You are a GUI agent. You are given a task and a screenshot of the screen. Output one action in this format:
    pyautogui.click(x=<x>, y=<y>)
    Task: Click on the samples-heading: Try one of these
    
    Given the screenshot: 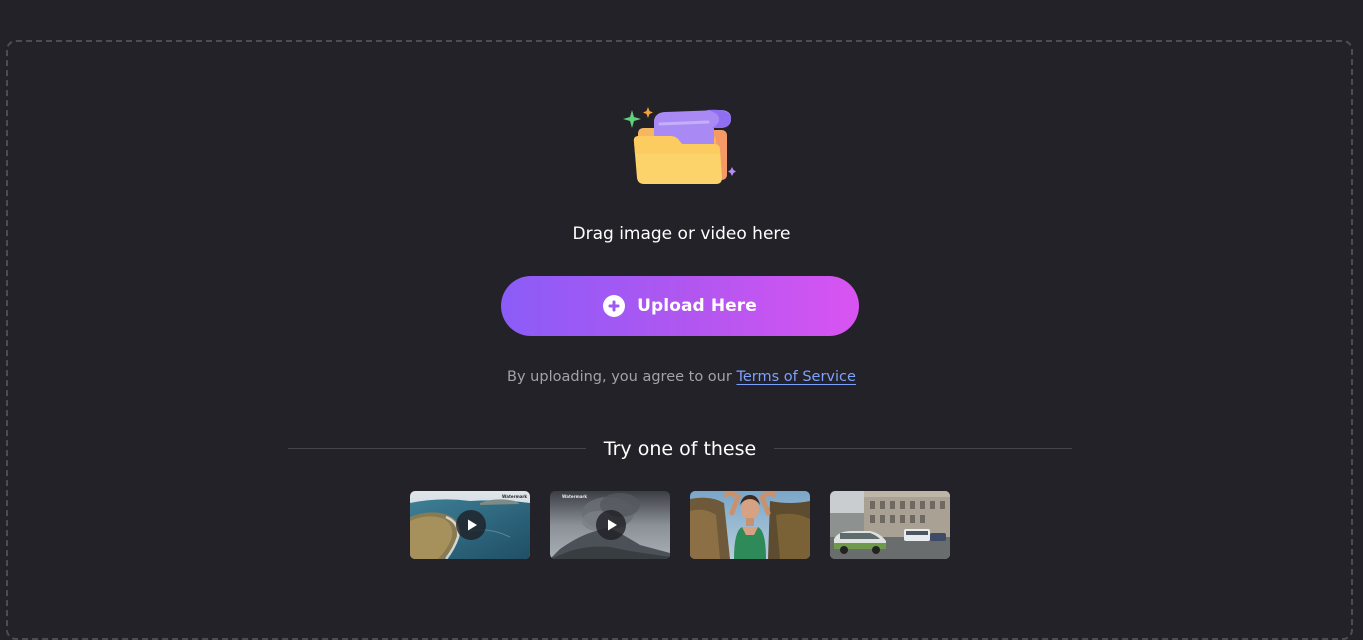 What is the action you would take?
    pyautogui.click(x=680, y=449)
    